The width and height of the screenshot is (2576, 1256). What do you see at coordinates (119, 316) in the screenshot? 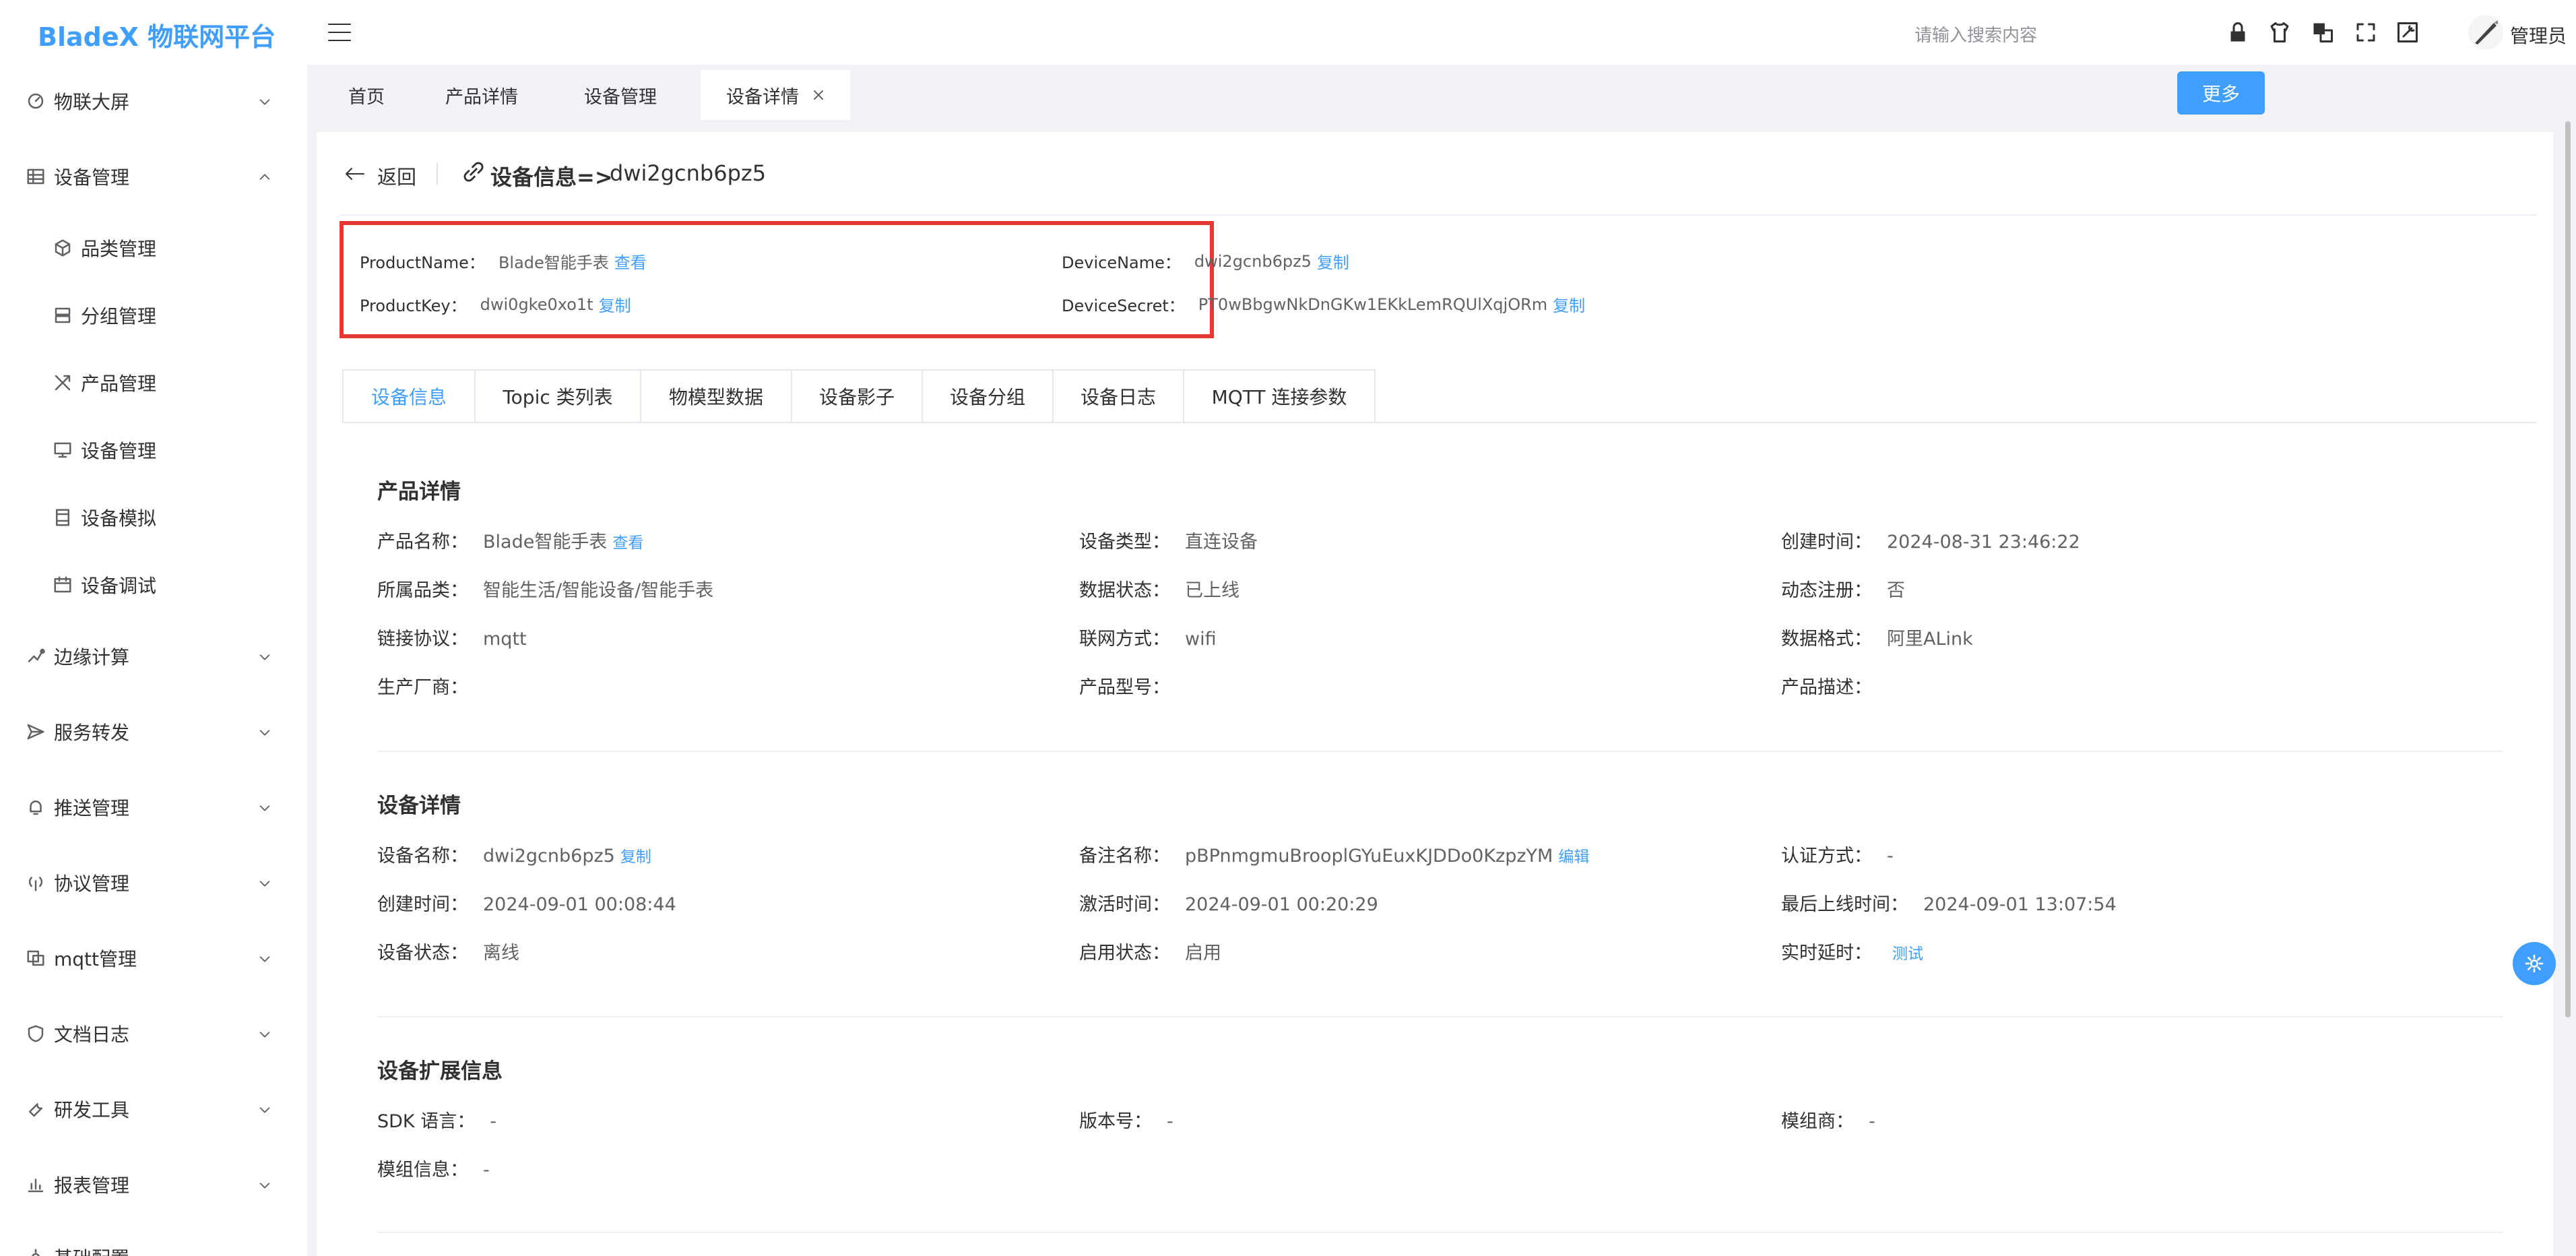
I see `sidebar-subitem-label: 分组管理` at bounding box center [119, 316].